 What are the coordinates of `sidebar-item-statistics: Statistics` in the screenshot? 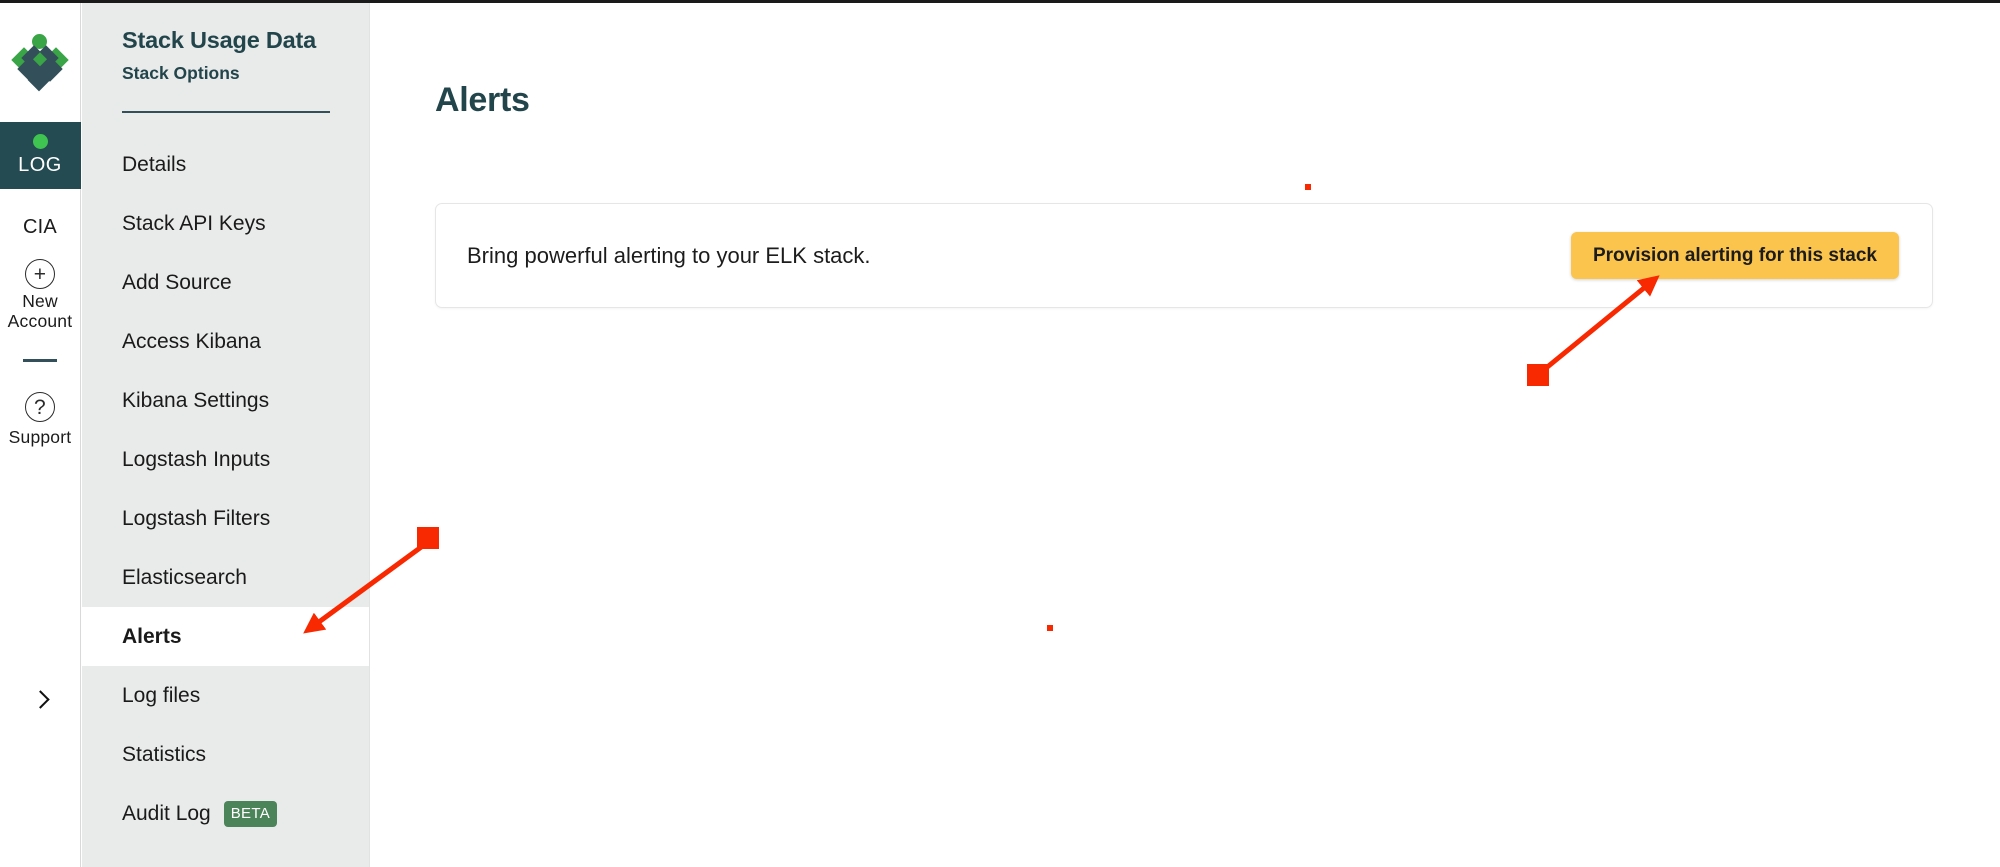 It's located at (225, 754).